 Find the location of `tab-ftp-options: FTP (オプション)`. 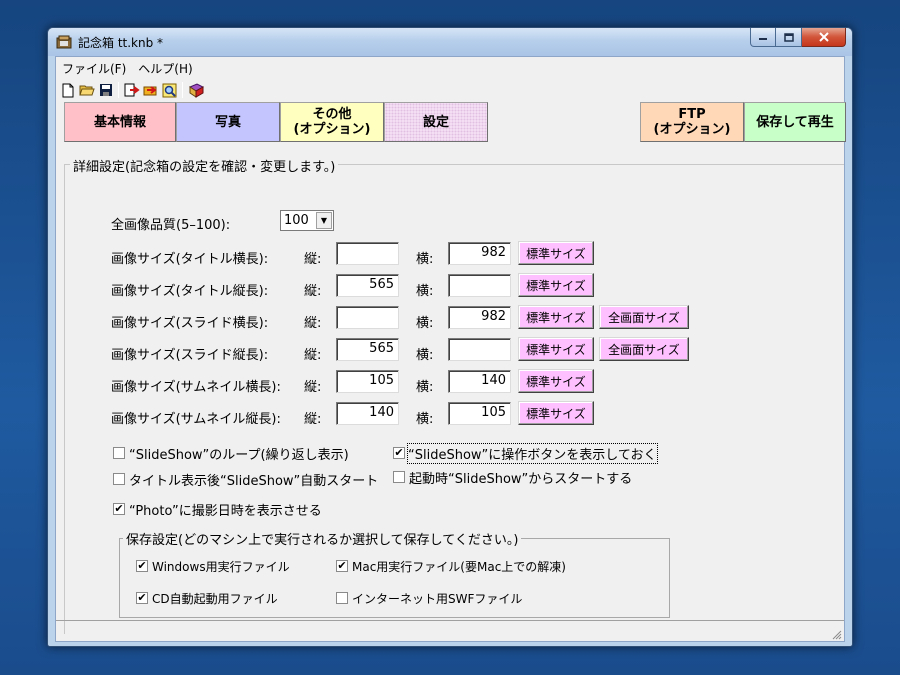

tab-ftp-options: FTP (オプション) is located at coordinates (692, 122).